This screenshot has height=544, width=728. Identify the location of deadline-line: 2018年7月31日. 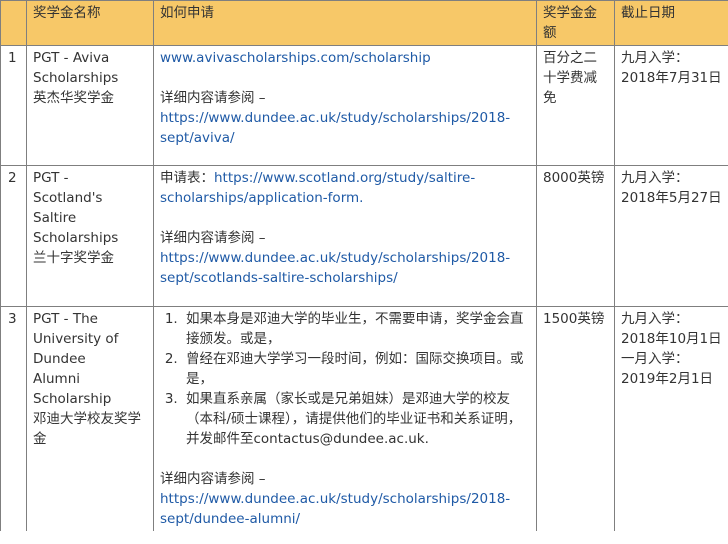
(671, 78).